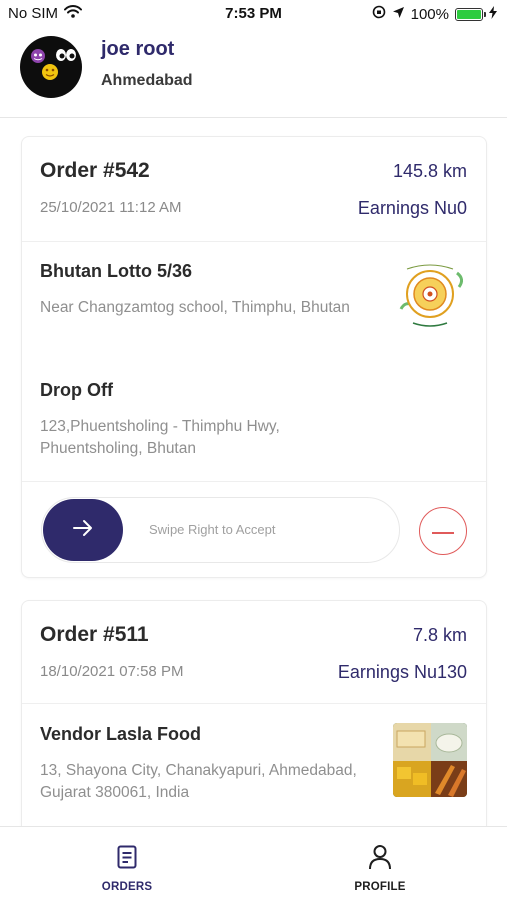 This screenshot has height=900, width=507. Describe the element at coordinates (379, 14) in the screenshot. I see `orientation-lock-icon` at that location.